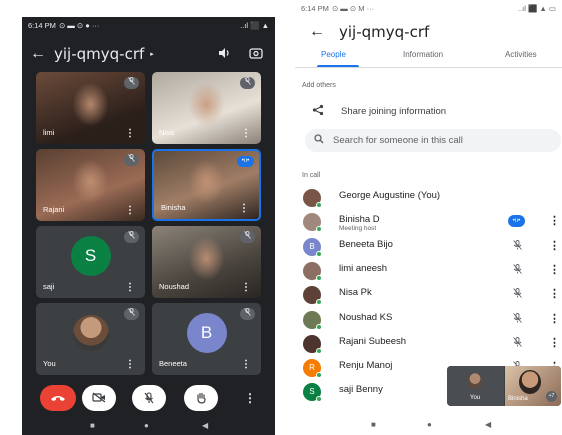 The width and height of the screenshot is (562, 435). What do you see at coordinates (90, 185) in the screenshot?
I see `participant-tile: Rajani ⋮` at bounding box center [90, 185].